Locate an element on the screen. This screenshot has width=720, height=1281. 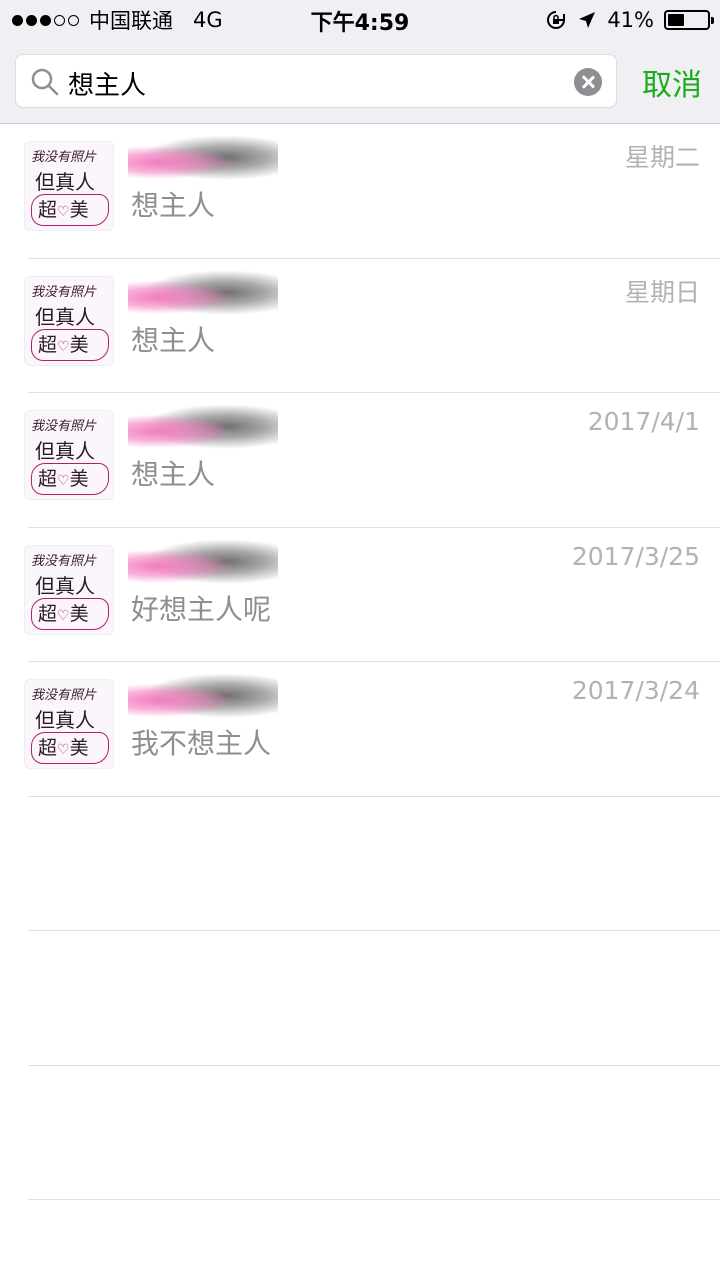
clear-search-button is located at coordinates (588, 82).